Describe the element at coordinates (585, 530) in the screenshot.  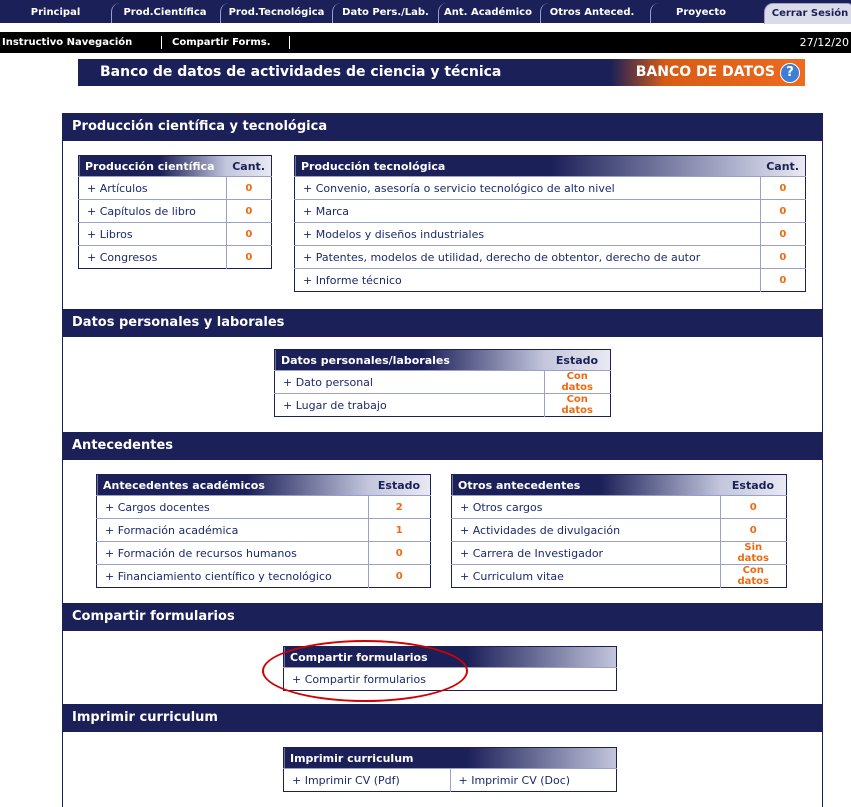
I see `row-link: + Actividades de divulgación` at that location.